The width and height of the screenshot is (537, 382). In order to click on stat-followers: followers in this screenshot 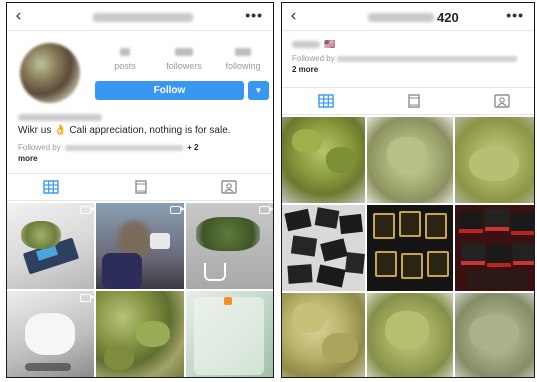, I will do `click(184, 59)`.